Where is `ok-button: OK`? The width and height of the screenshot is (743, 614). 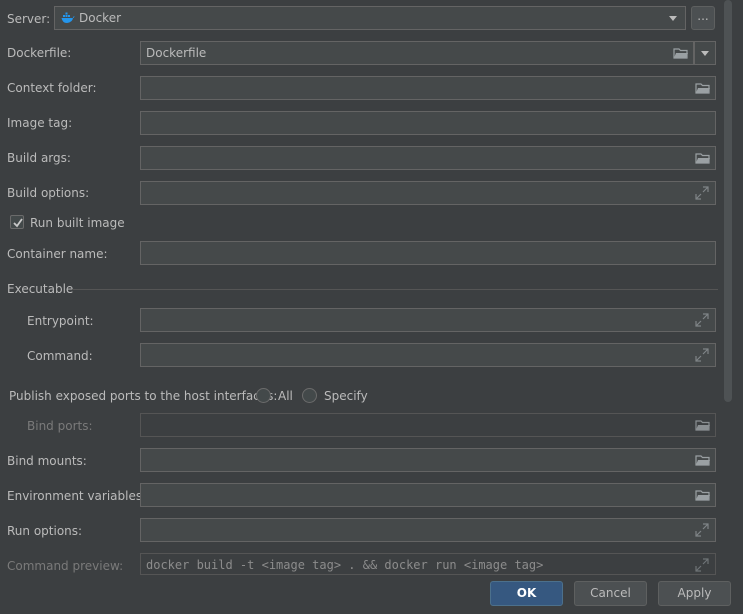 ok-button: OK is located at coordinates (526, 593).